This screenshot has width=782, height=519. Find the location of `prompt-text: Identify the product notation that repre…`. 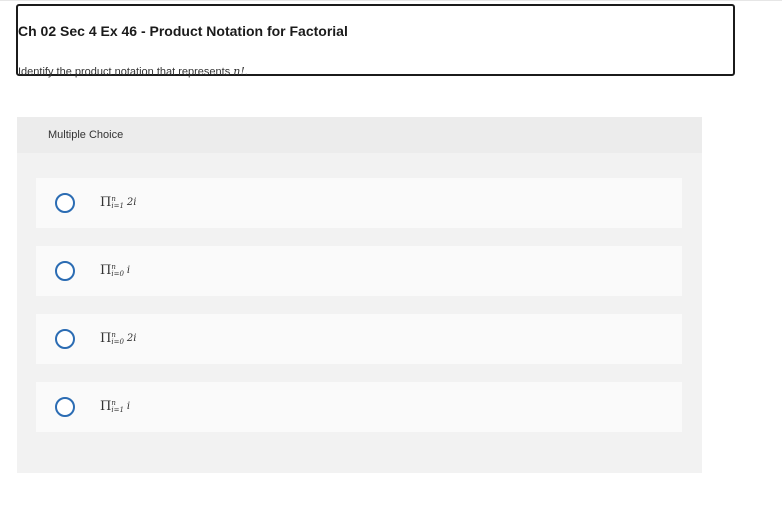

prompt-text: Identify the product notation that repre… is located at coordinates (126, 72).